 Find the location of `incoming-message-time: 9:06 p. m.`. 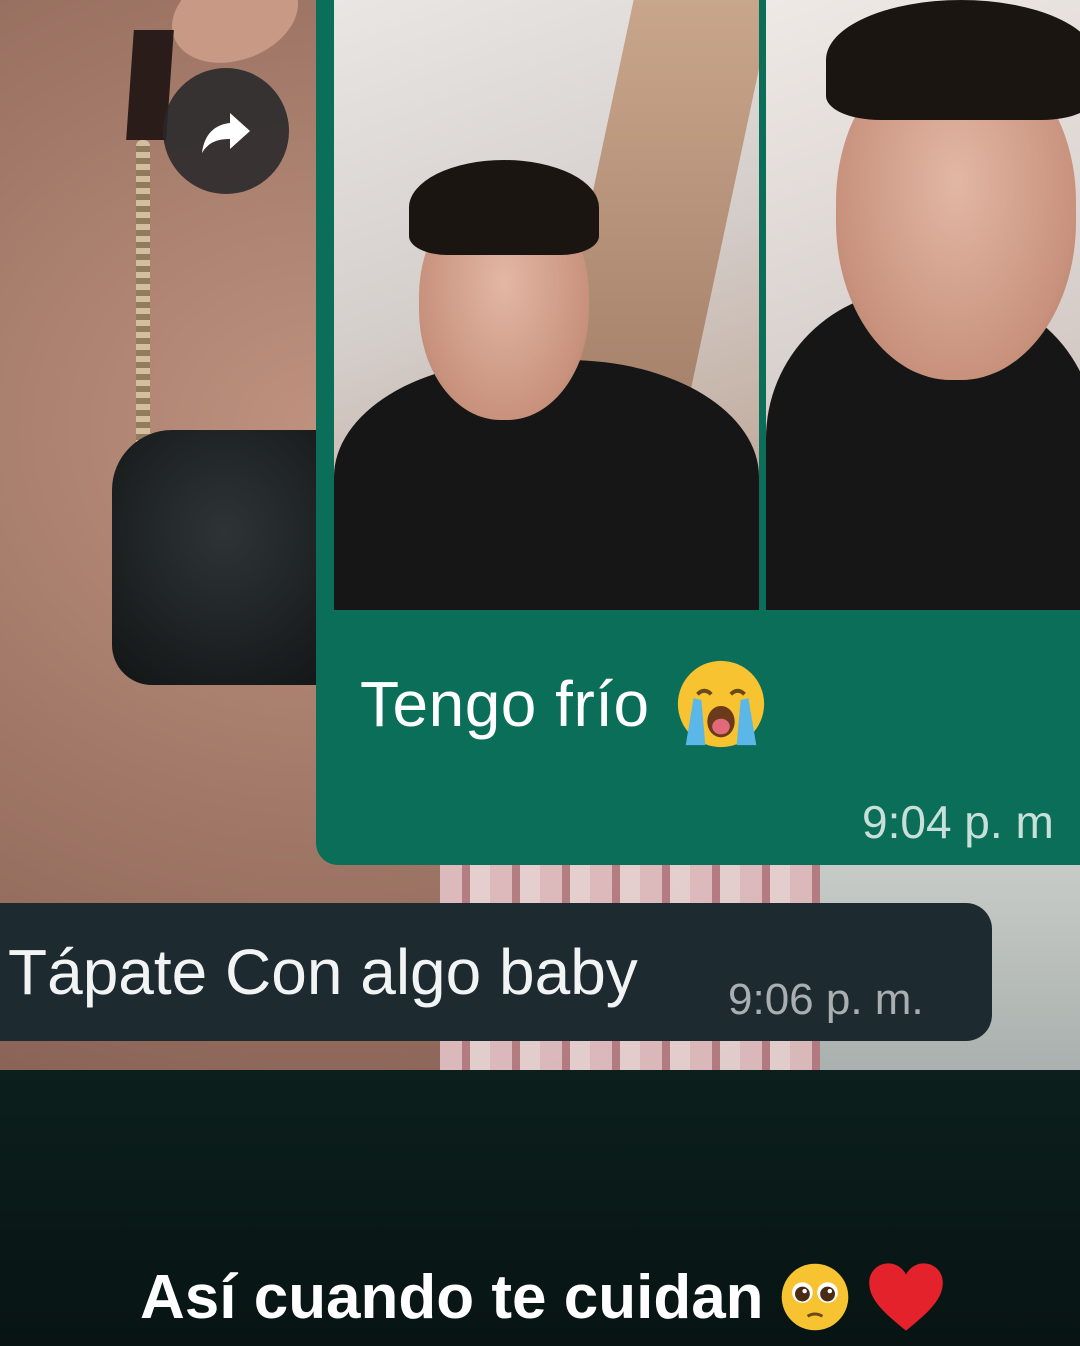

incoming-message-time: 9:06 p. m. is located at coordinates (826, 999).